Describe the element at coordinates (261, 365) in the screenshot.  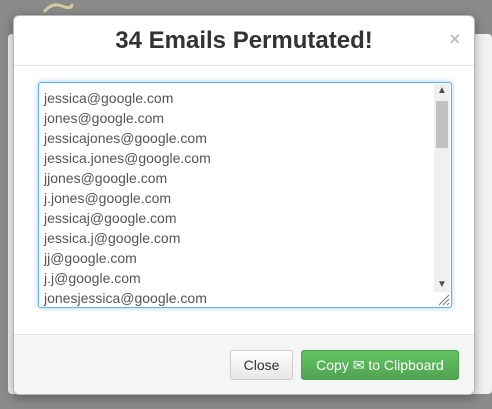
I see `close-button: Close` at that location.